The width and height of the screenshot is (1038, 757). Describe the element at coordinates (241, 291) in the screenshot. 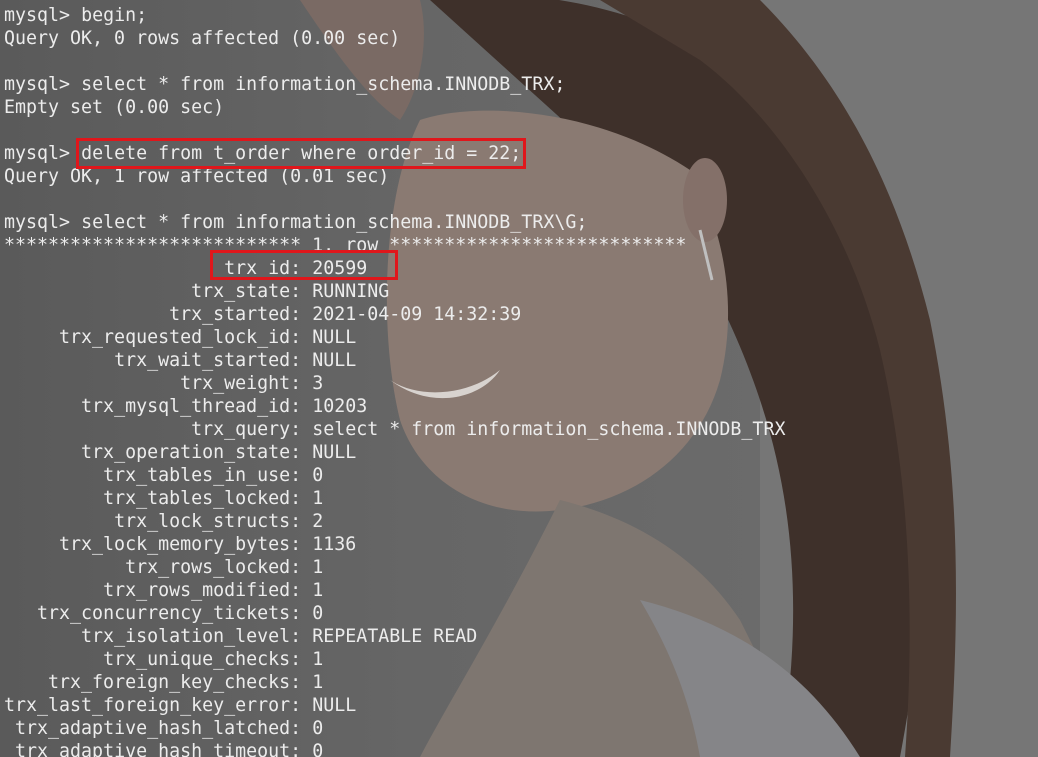

I see `field-key: trx_state` at that location.